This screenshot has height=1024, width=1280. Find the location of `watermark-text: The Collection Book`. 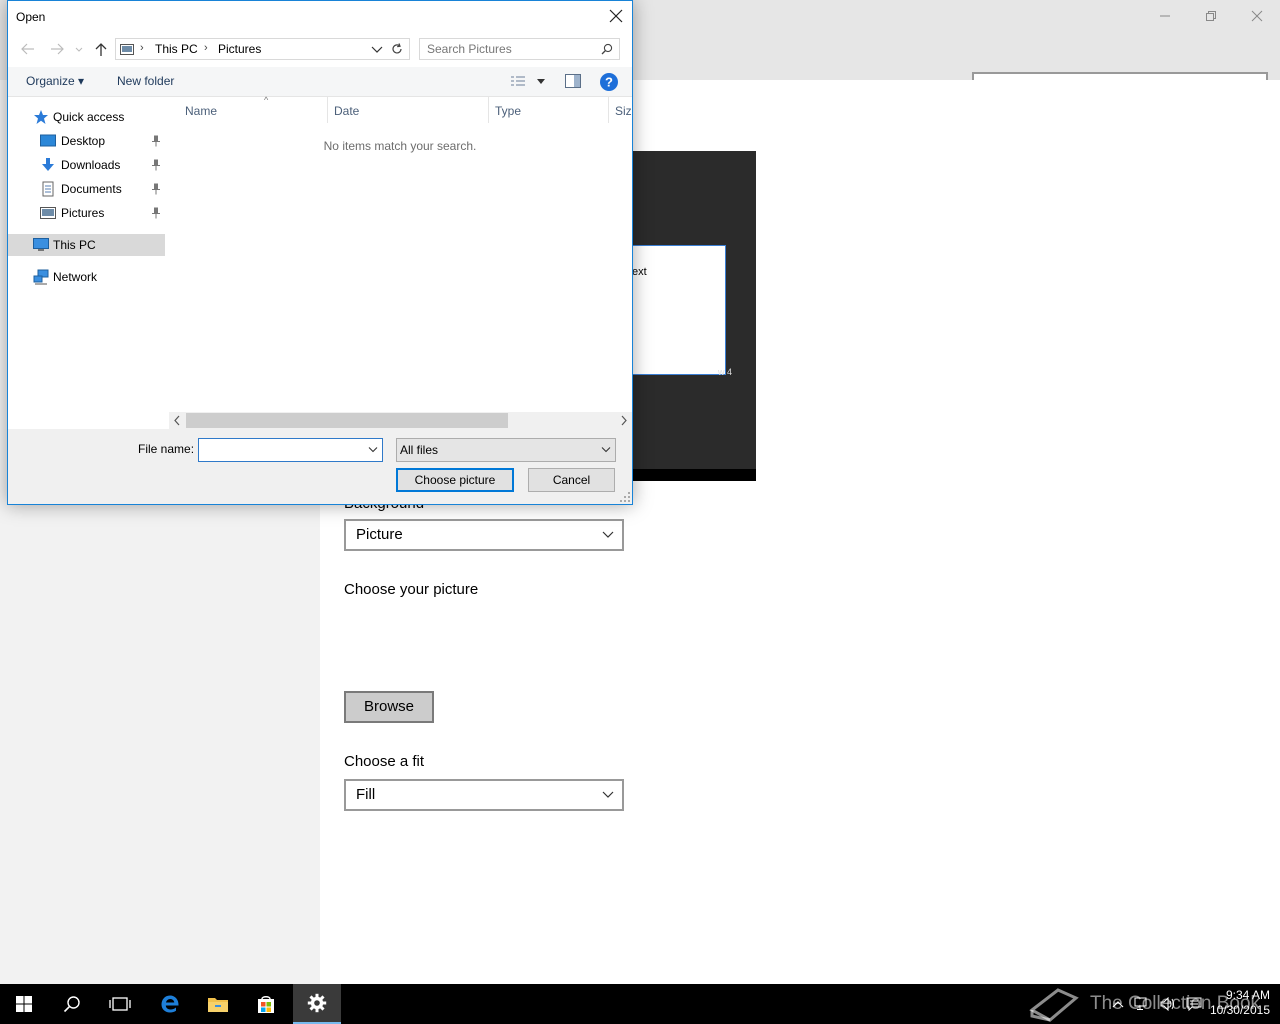

watermark-text: The Collection Book is located at coordinates (1175, 1003).